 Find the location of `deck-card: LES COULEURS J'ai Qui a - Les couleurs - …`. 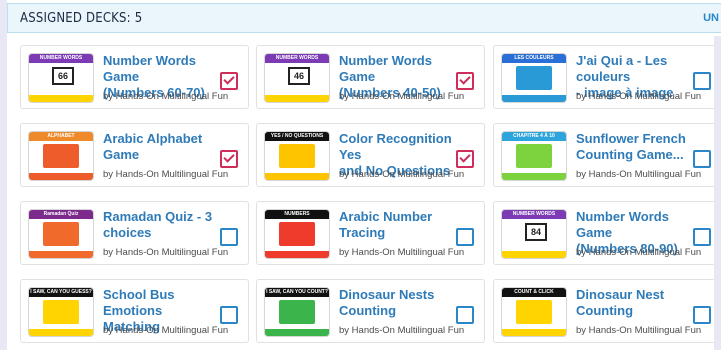

deck-card: LES COULEURS J'ai Qui a - Les couleurs - … is located at coordinates (607, 77).